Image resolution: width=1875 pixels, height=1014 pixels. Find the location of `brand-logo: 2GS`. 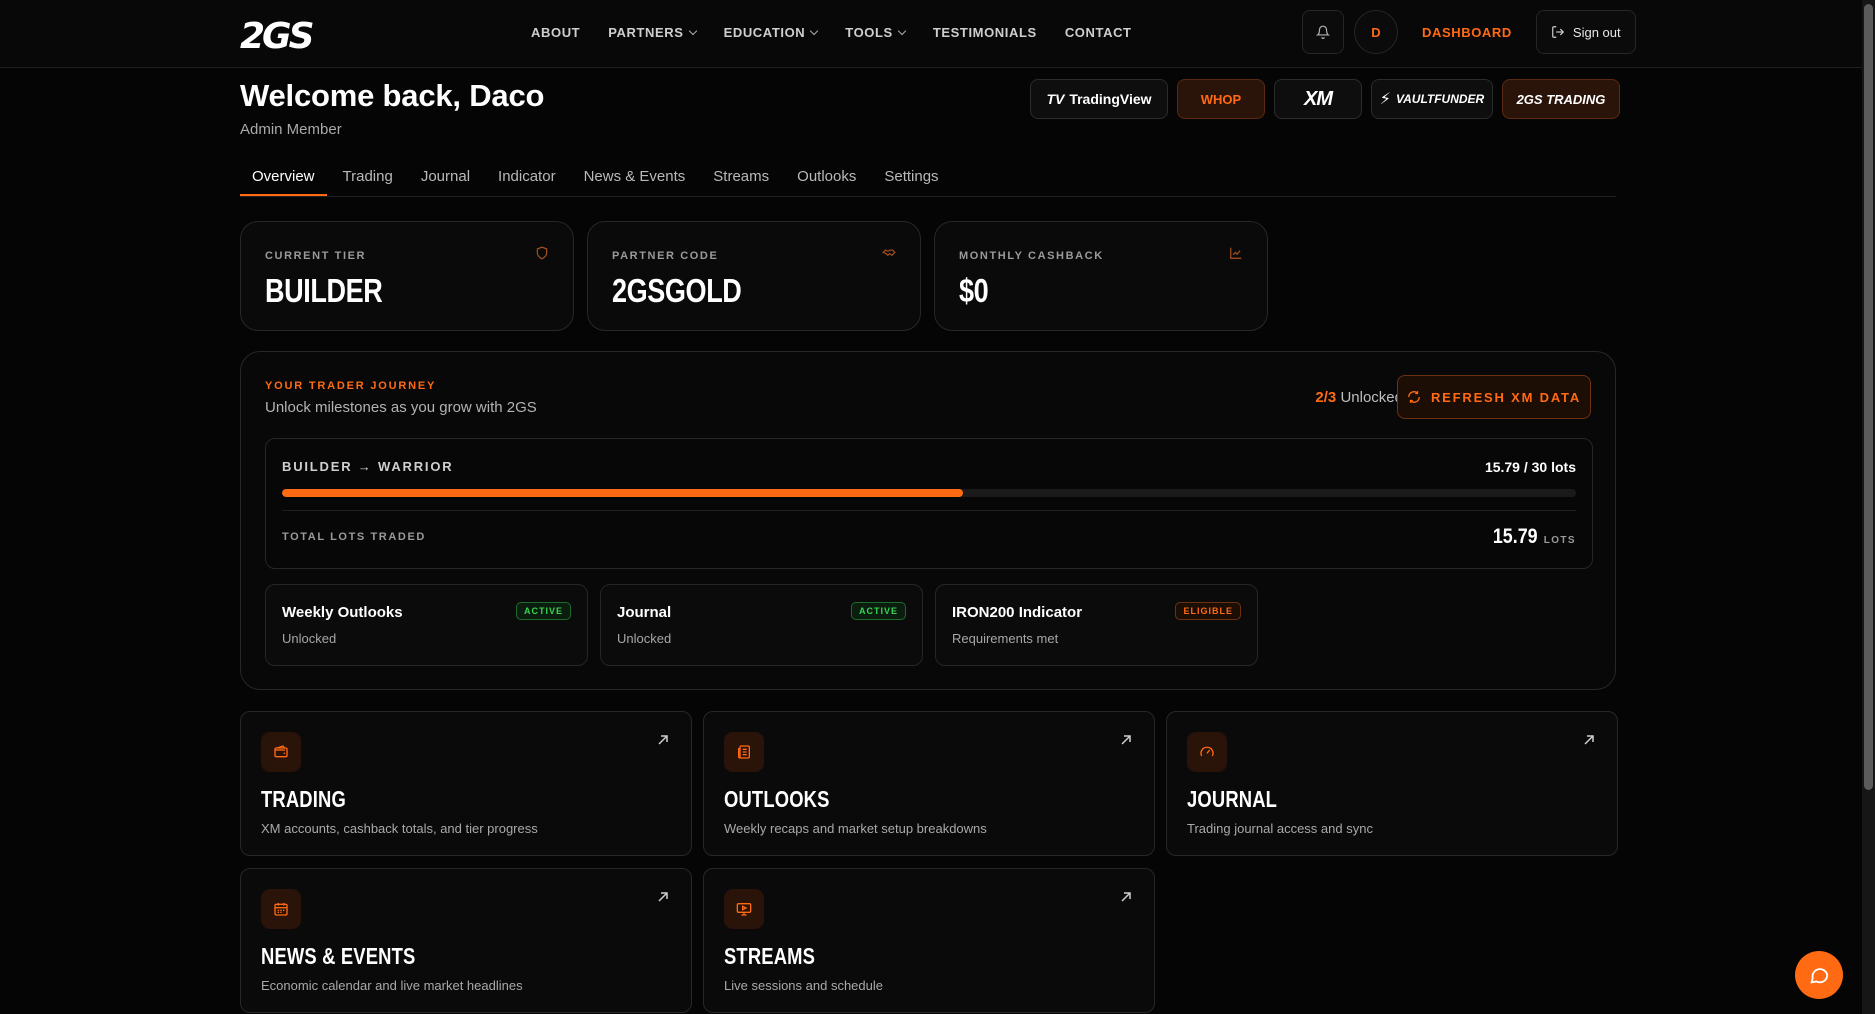

brand-logo: 2GS is located at coordinates (277, 36).